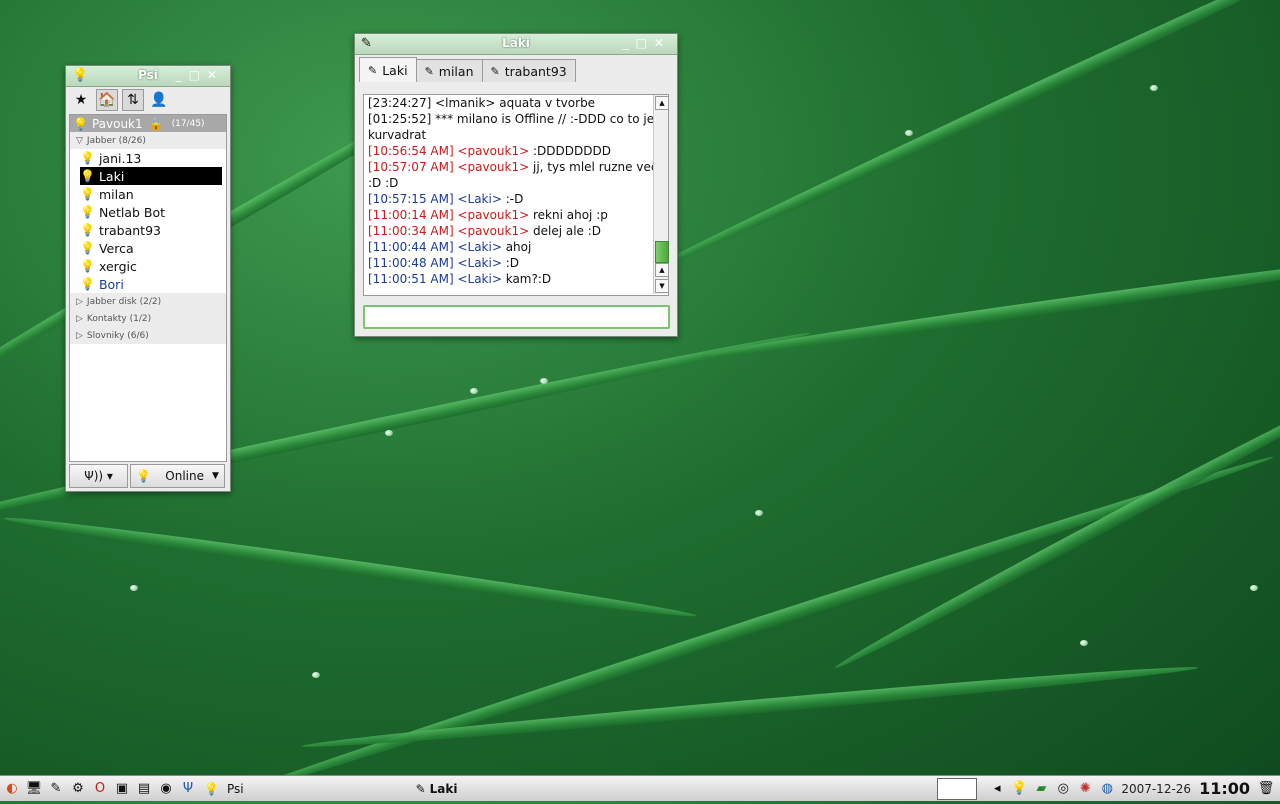  I want to click on message-prefix: [11:00:48 AM] <Laki>, so click(437, 263).